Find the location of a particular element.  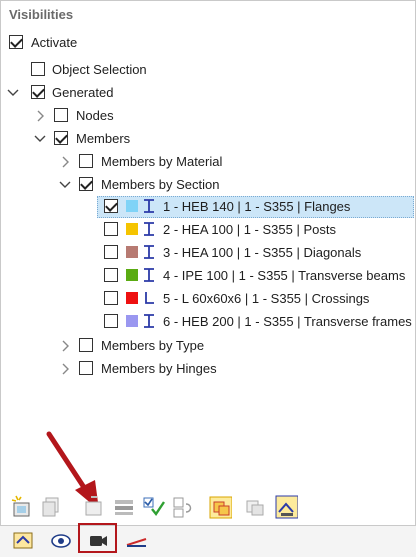

members-checkbox is located at coordinates (61, 138).